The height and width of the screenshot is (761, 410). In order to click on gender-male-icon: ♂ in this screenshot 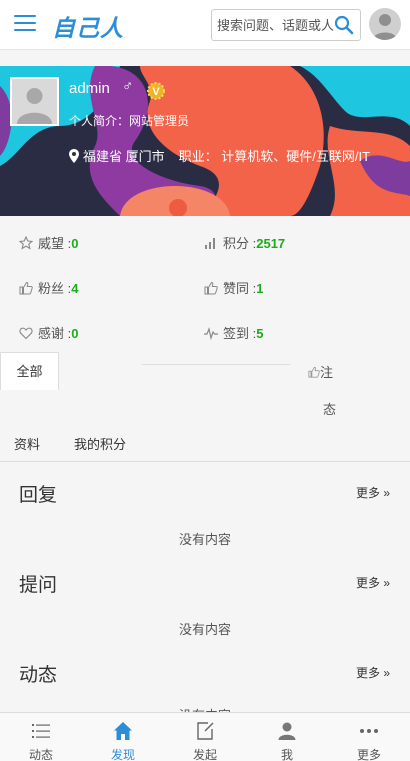, I will do `click(128, 86)`.